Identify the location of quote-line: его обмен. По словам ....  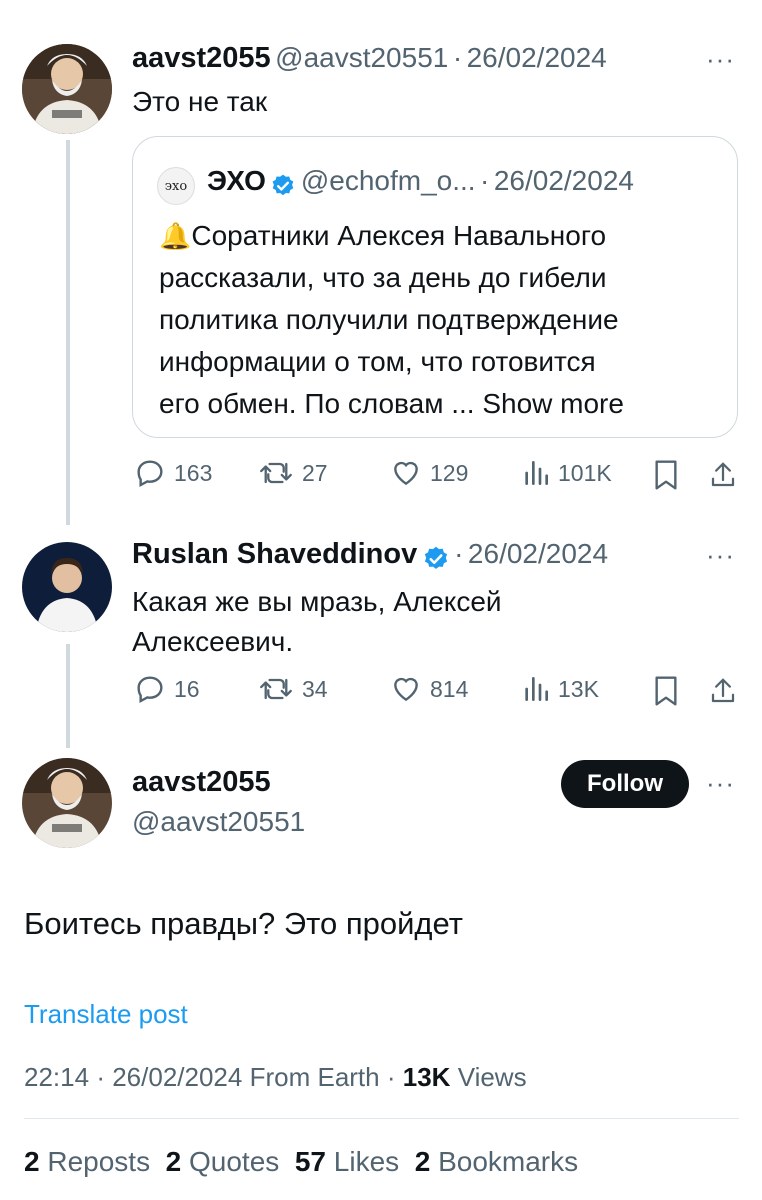
(321, 403).